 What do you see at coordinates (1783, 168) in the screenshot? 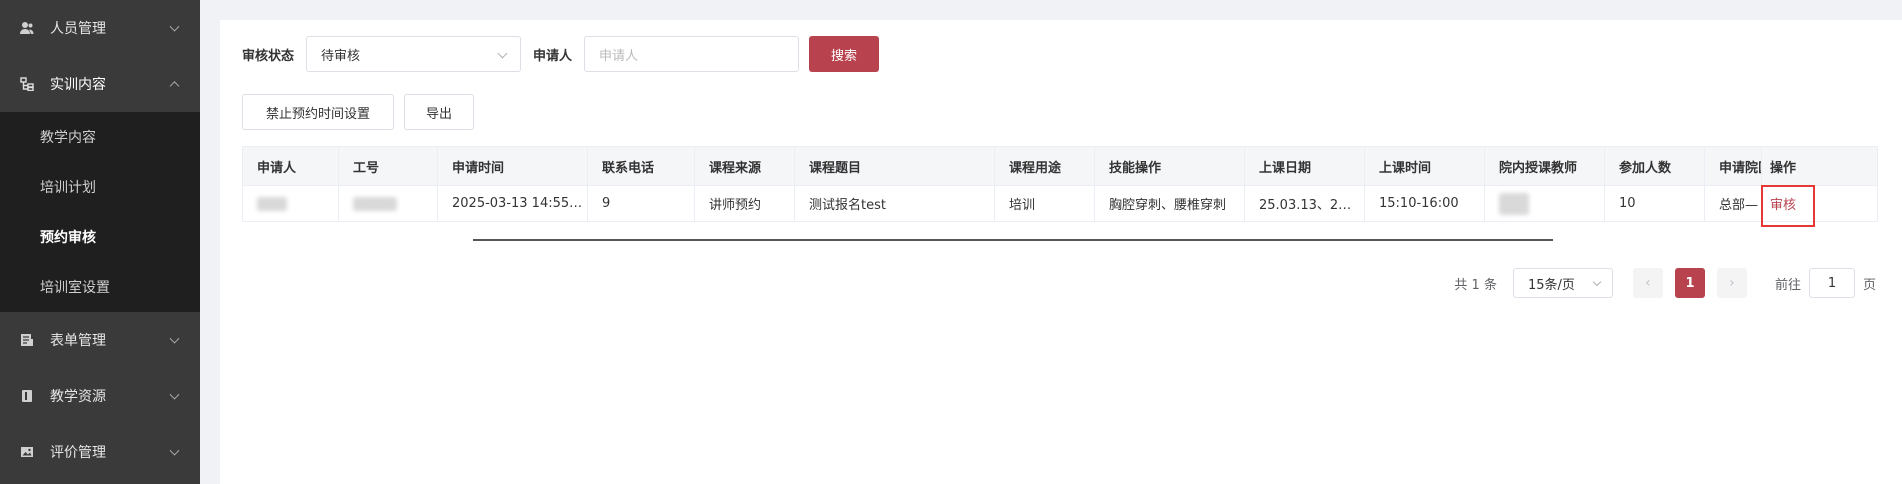
I see `column-header: 操作` at bounding box center [1783, 168].